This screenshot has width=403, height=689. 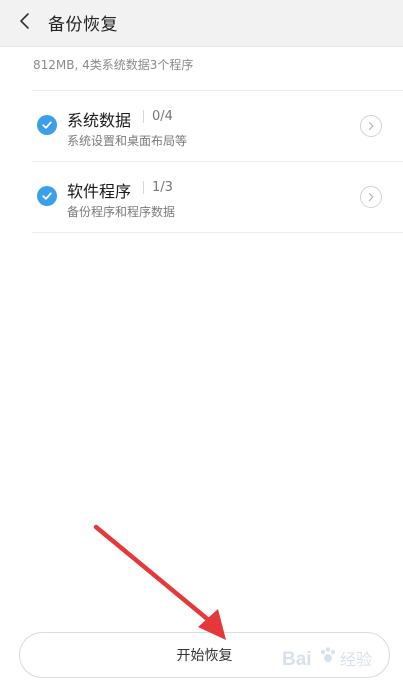 I want to click on detail-button-system-data, so click(x=371, y=126).